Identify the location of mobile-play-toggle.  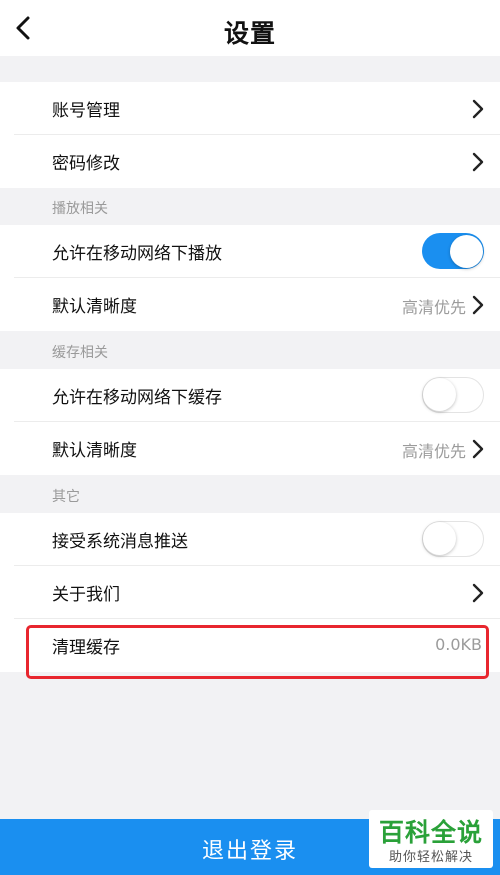
(453, 251).